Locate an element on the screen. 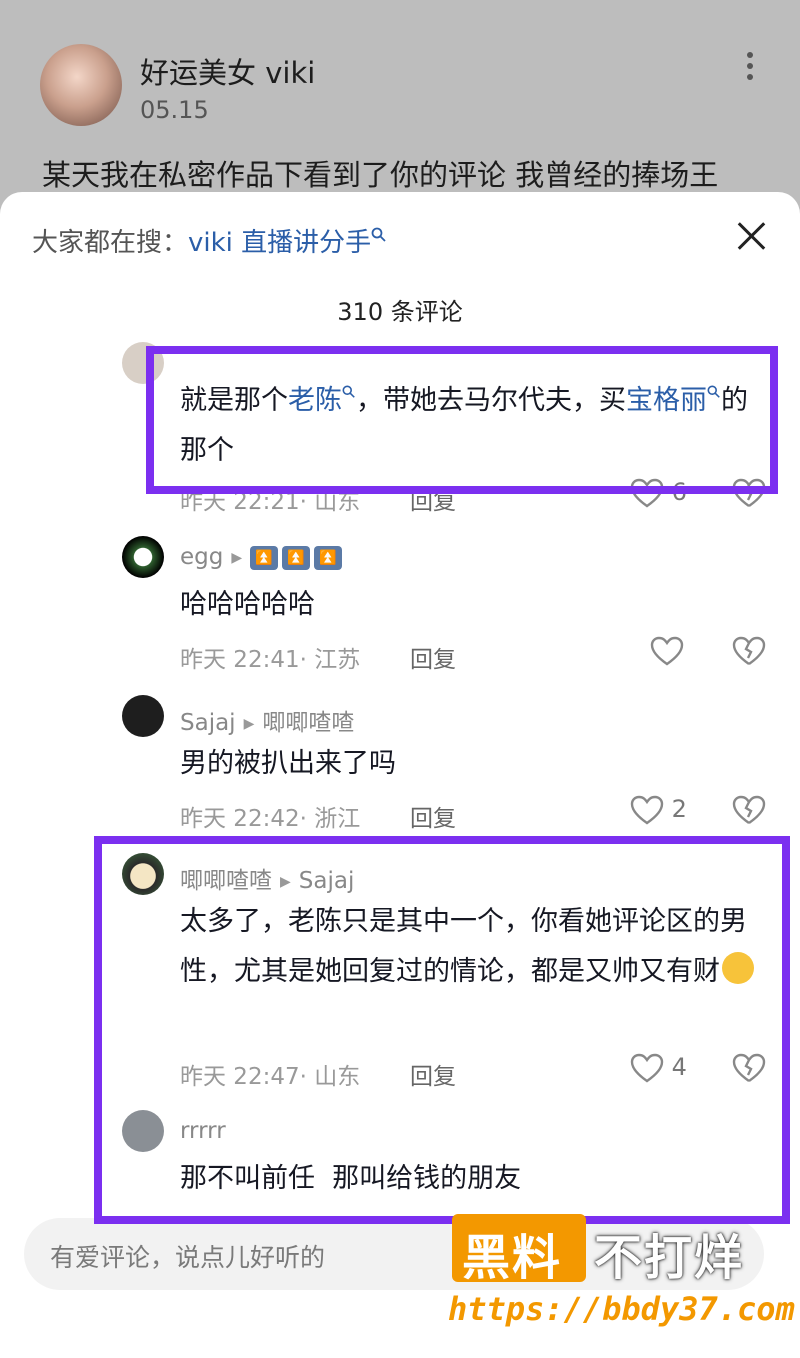 Image resolution: width=800 pixels, height=1358 pixels. comment-input-placeholder: 有爱评论，说点儿好听的 is located at coordinates (188, 1257).